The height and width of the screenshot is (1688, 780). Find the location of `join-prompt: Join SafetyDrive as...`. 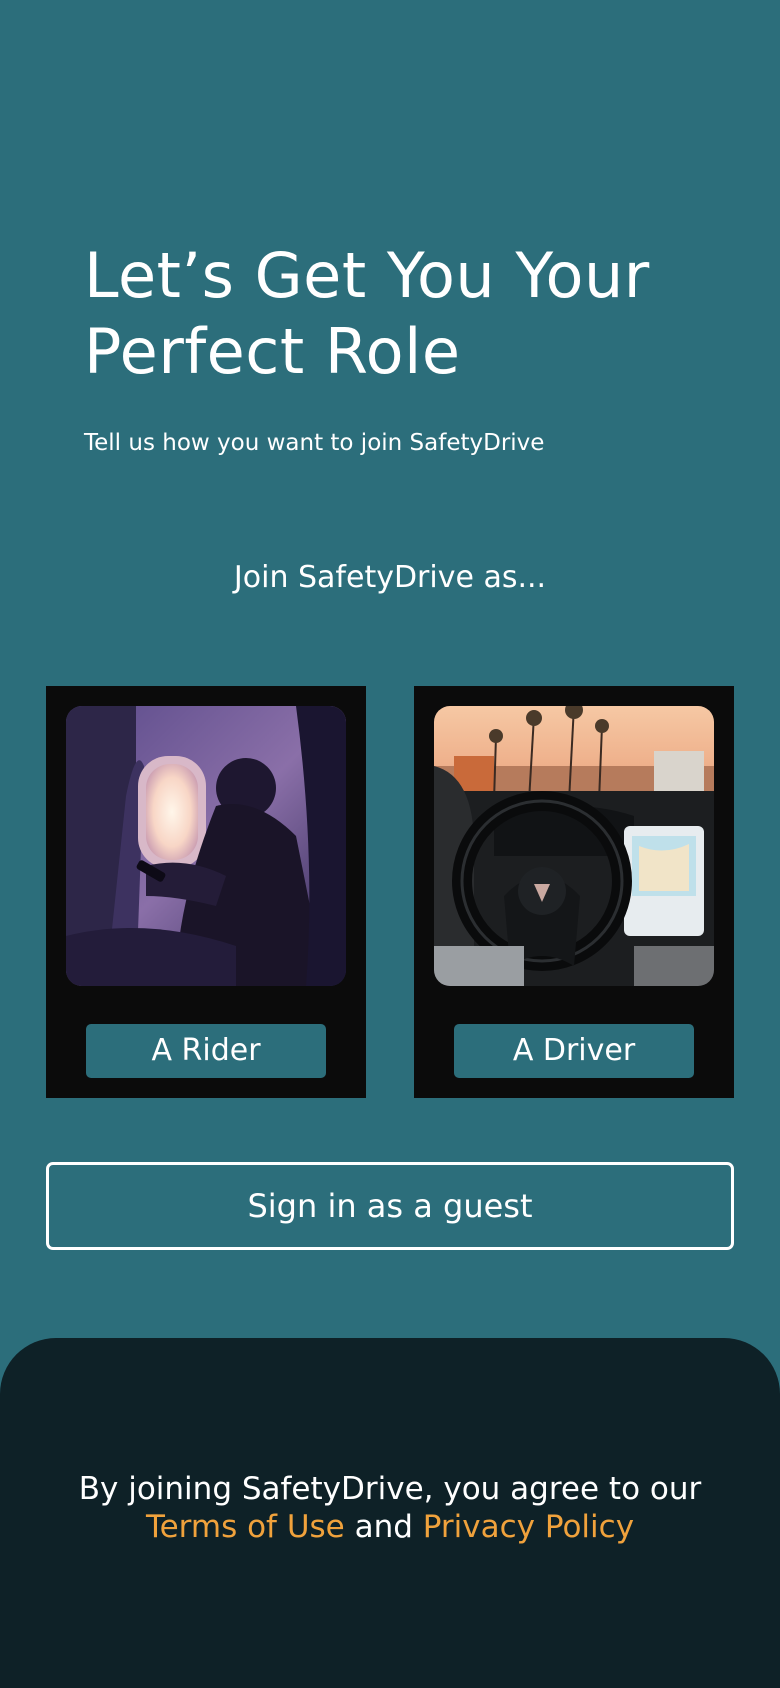

join-prompt: Join SafetyDrive as... is located at coordinates (390, 577).